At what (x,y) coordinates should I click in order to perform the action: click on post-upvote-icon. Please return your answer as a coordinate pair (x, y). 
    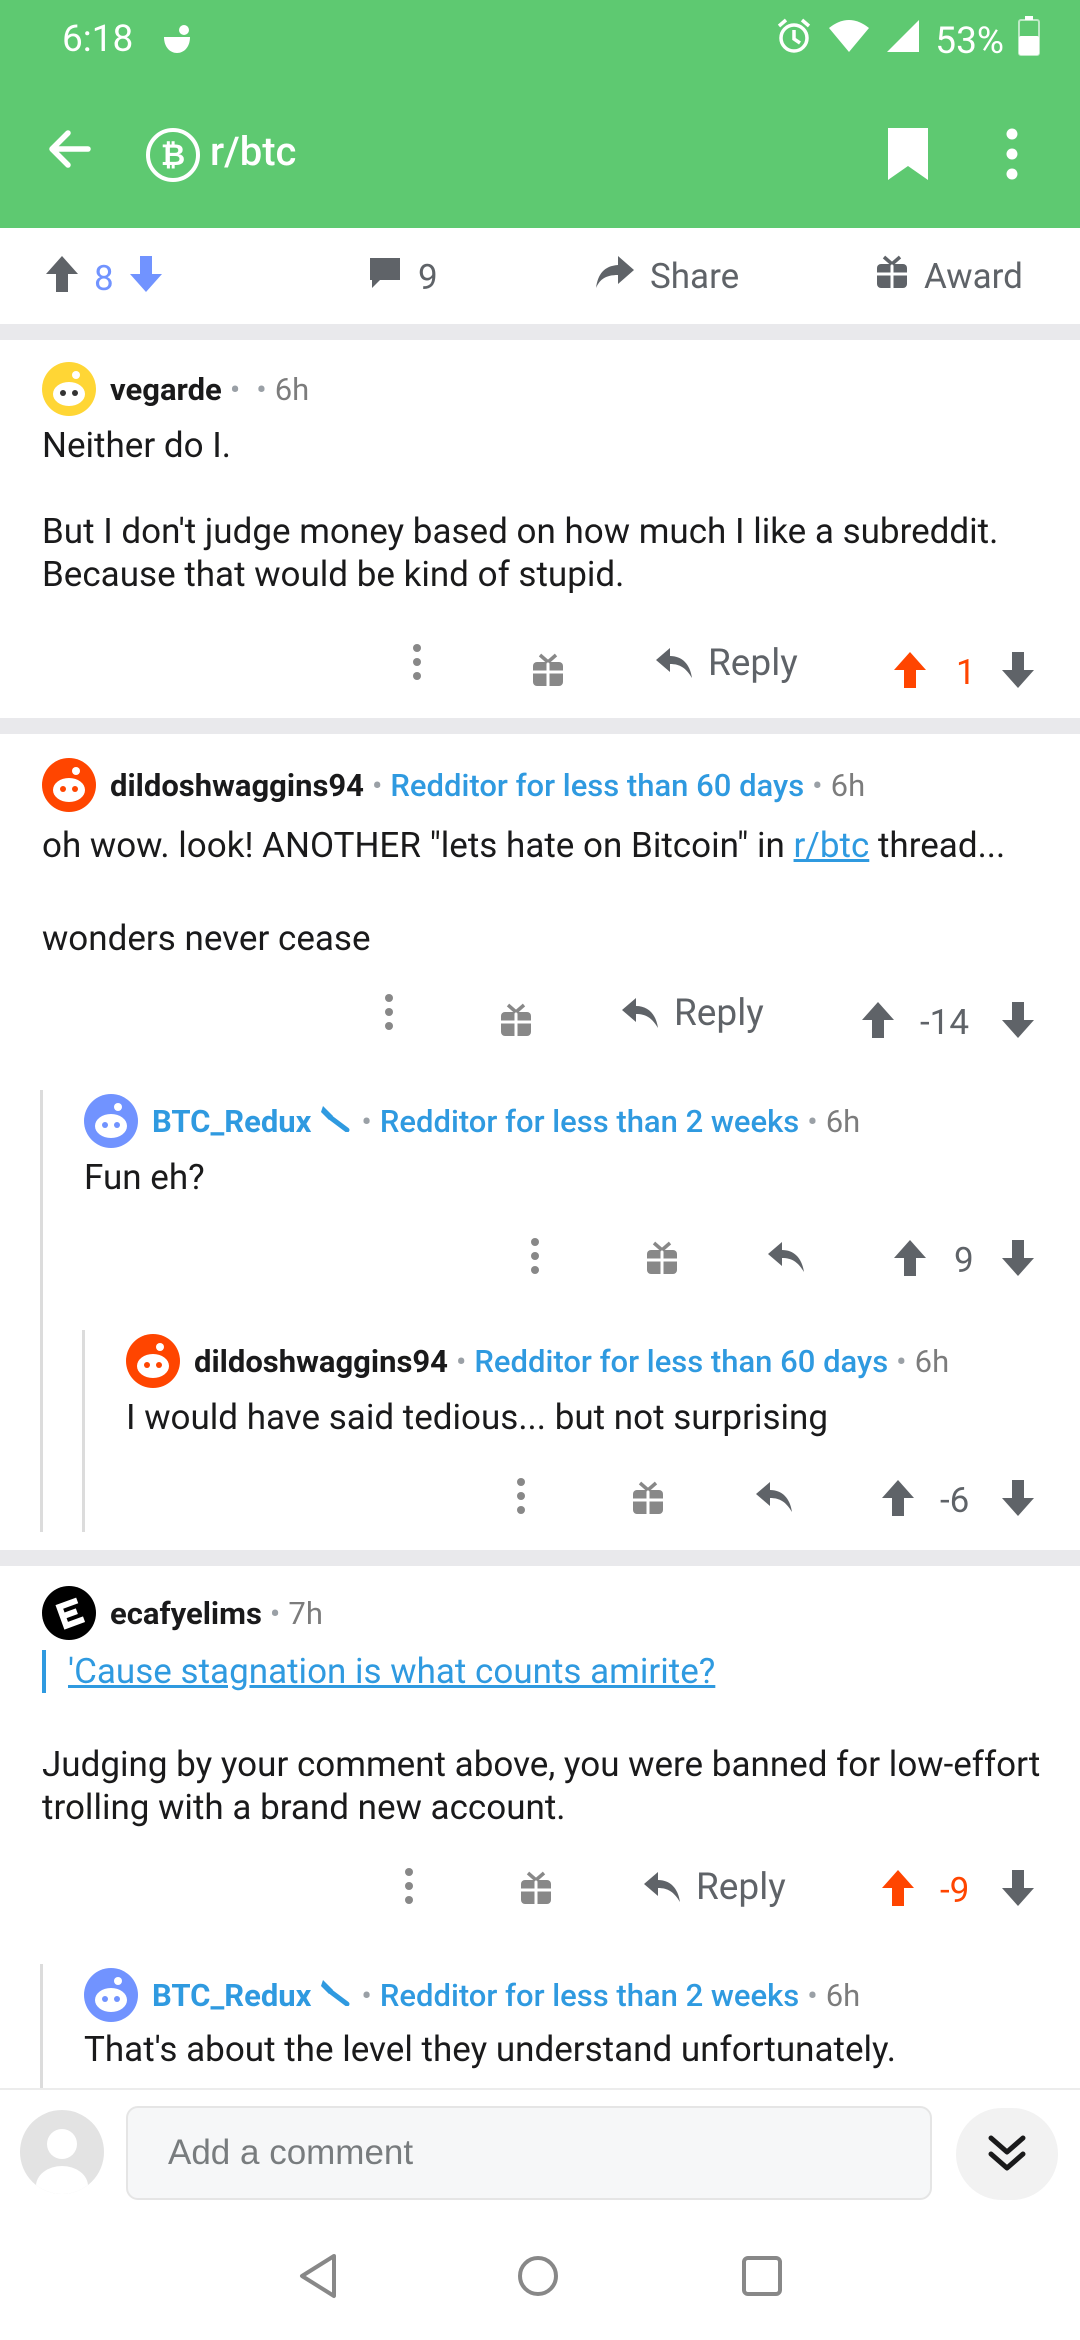
    Looking at the image, I should click on (62, 278).